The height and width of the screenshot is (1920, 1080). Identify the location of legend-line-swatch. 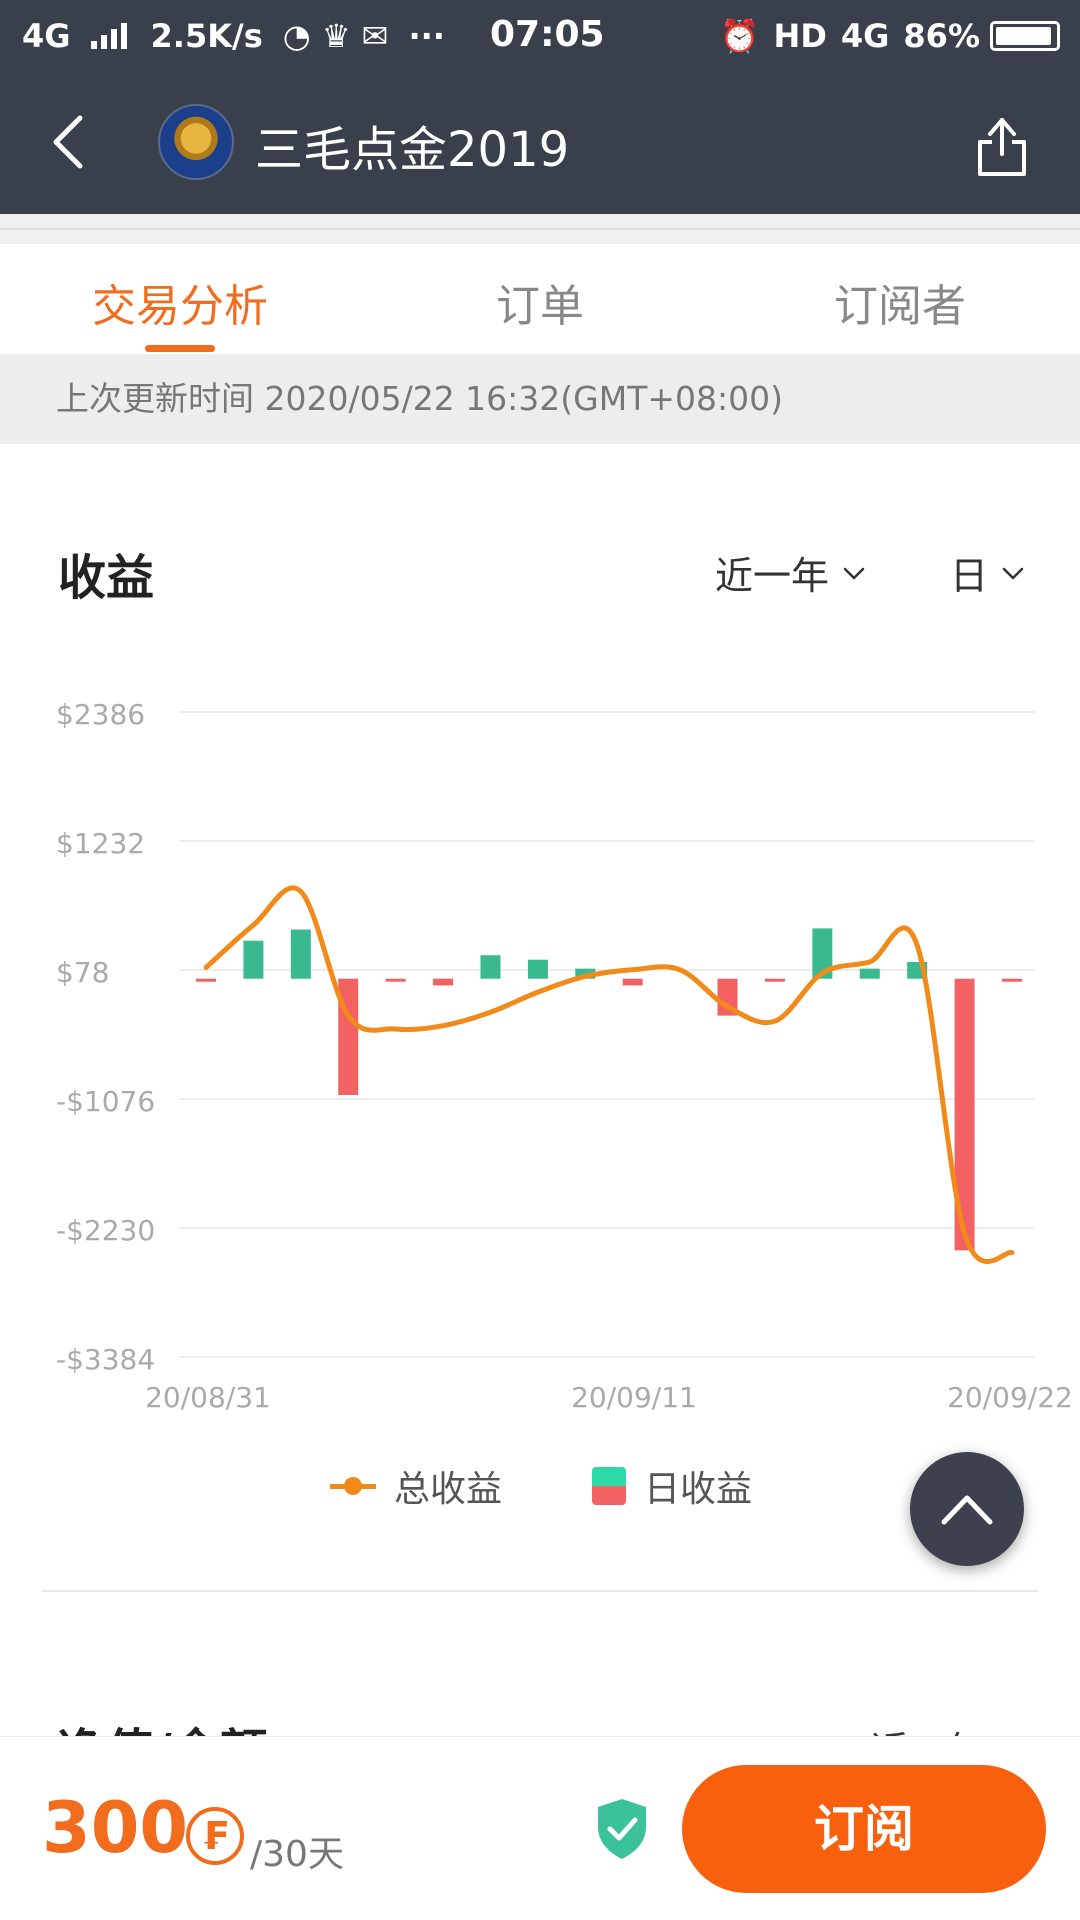
(353, 1486).